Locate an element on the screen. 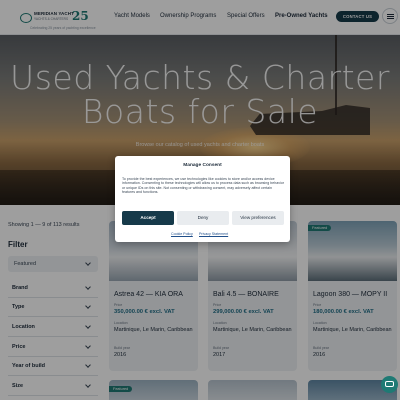  deny-button: Deny is located at coordinates (203, 218).